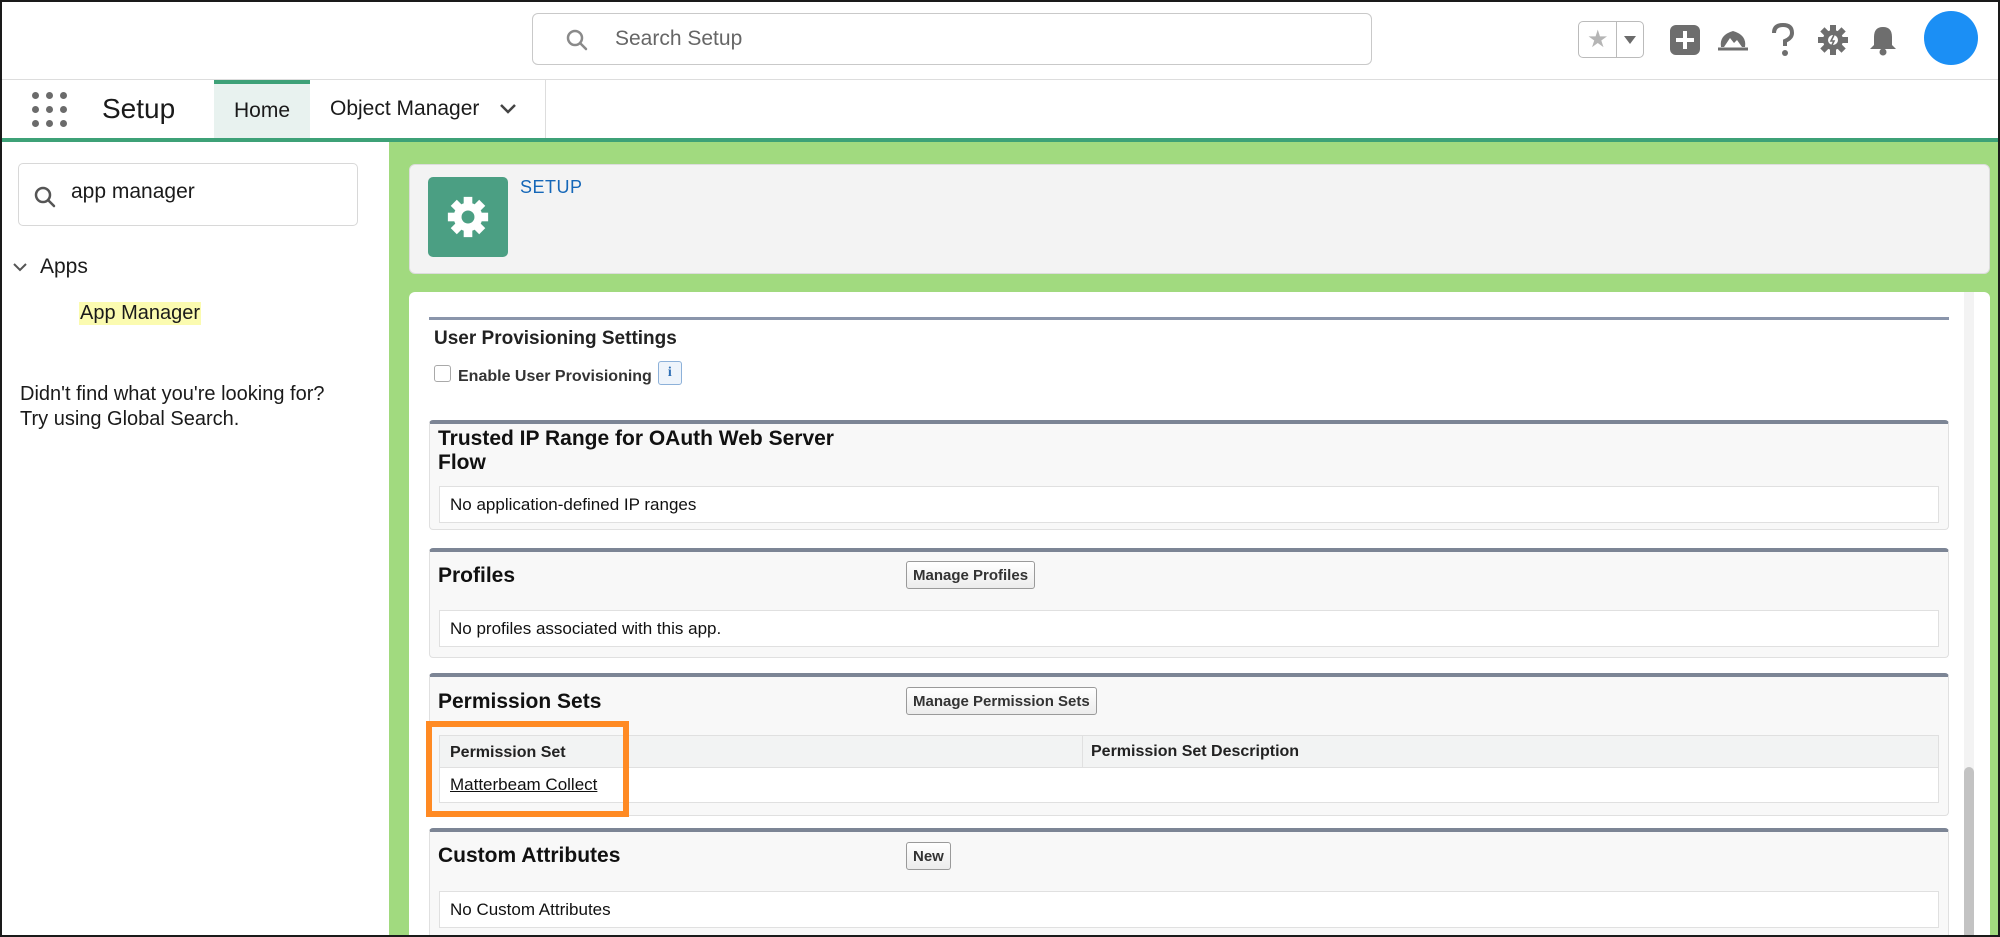 The height and width of the screenshot is (937, 2000). Describe the element at coordinates (971, 575) in the screenshot. I see `manage-profiles-button: Manage Profiles` at that location.